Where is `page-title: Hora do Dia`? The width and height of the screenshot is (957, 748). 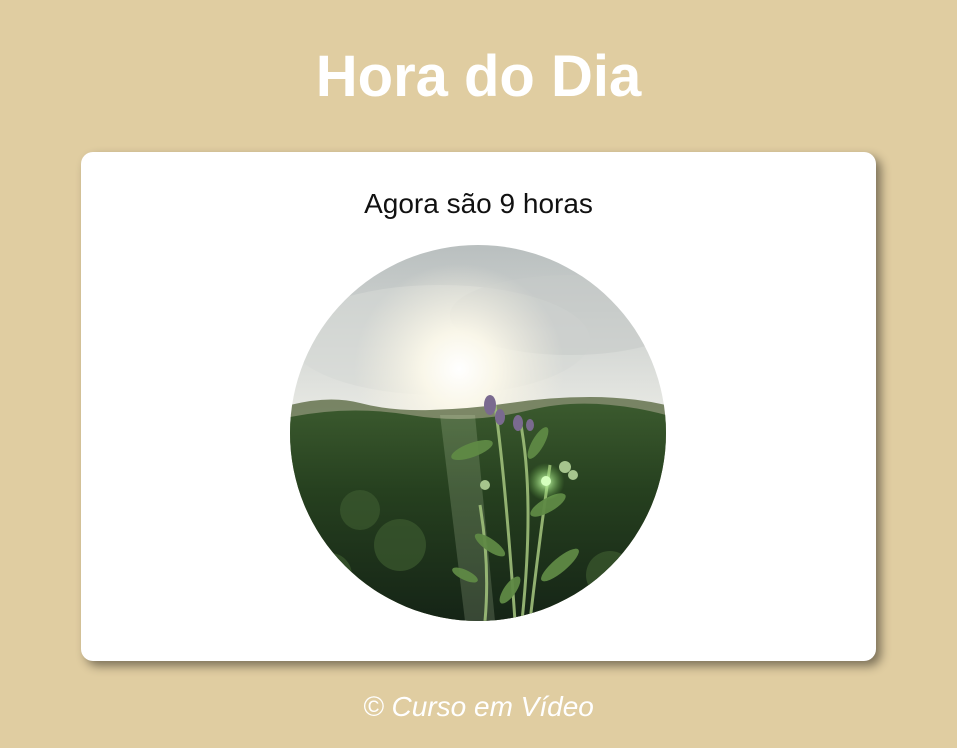
page-title: Hora do Dia is located at coordinates (478, 76).